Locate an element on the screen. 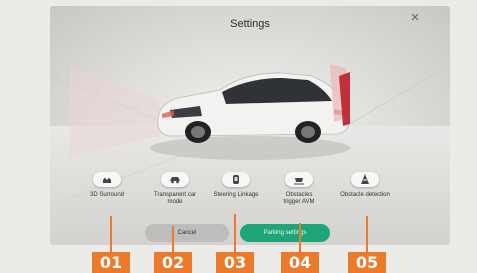 This screenshot has height=273, width=477. option-obstacle-detection: Obstacle detection is located at coordinates (365, 185).